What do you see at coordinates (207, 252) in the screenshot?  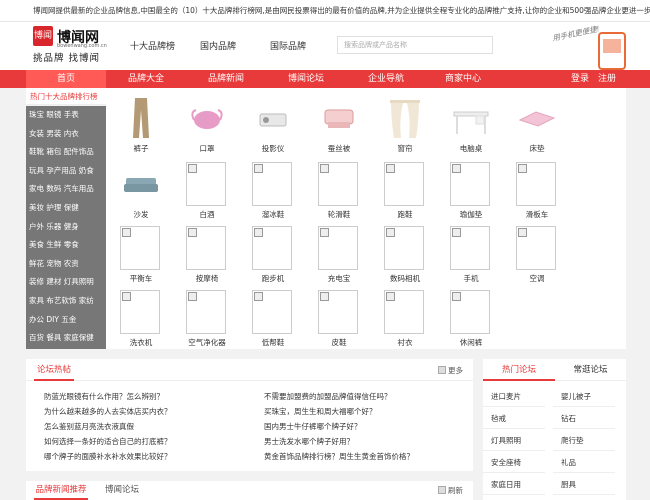 I see `product-tile: 按摩椅` at bounding box center [207, 252].